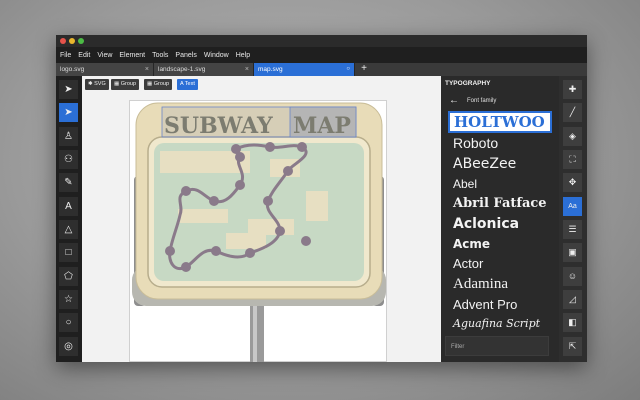 This screenshot has width=640, height=400. What do you see at coordinates (182, 69) in the screenshot?
I see `tab-label: landscape-1.svg` at bounding box center [182, 69].